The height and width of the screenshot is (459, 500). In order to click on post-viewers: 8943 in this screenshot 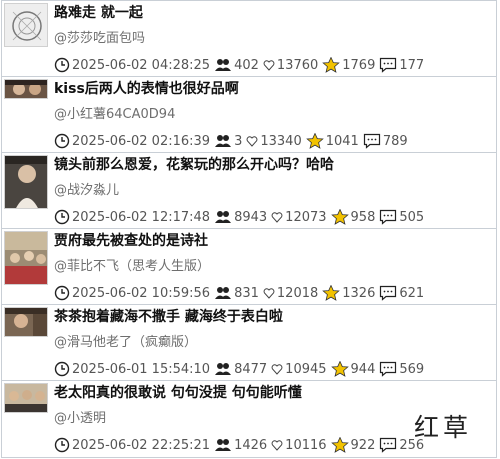, I will do `click(251, 217)`.